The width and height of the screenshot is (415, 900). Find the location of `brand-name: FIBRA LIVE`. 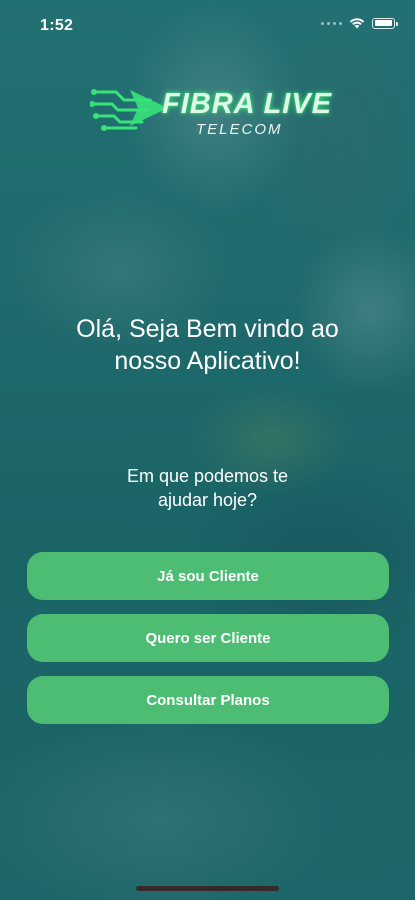

brand-name: FIBRA LIVE is located at coordinates (247, 104).